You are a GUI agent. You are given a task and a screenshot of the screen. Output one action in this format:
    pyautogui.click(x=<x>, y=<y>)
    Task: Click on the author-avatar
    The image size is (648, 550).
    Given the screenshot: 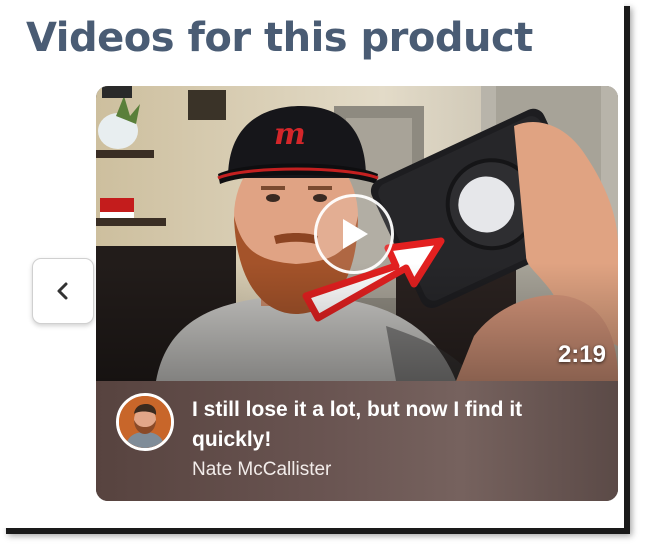 What is the action you would take?
    pyautogui.click(x=145, y=422)
    